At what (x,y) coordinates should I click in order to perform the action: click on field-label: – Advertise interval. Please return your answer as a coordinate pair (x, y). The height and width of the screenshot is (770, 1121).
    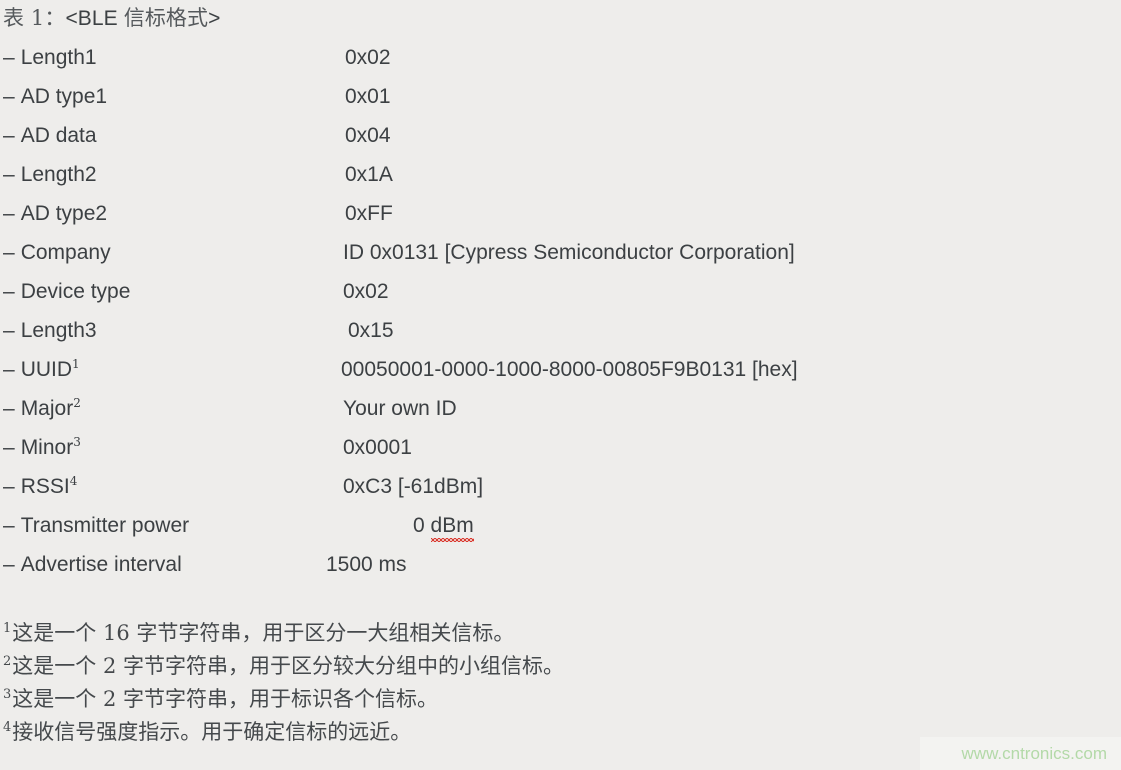
    Looking at the image, I should click on (92, 564).